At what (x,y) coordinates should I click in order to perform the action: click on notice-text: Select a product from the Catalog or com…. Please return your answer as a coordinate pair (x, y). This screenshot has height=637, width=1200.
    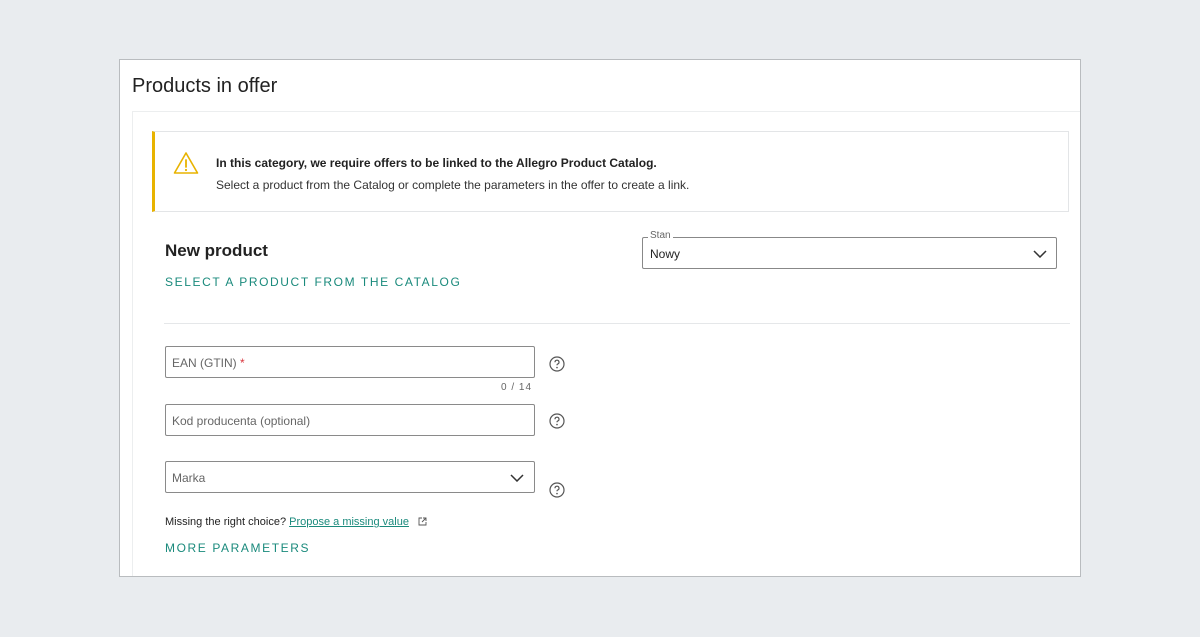
    Looking at the image, I should click on (453, 185).